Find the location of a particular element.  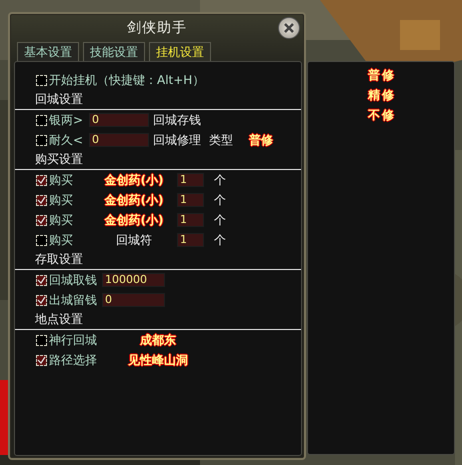

close-icon is located at coordinates (289, 28).